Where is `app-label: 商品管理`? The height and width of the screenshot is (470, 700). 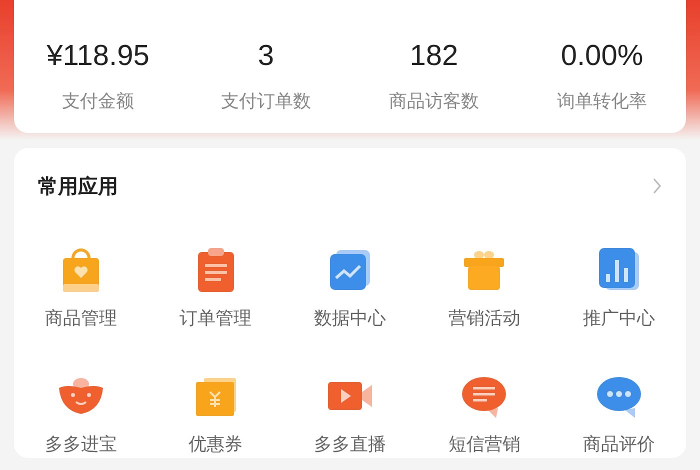
app-label: 商品管理 is located at coordinates (81, 319).